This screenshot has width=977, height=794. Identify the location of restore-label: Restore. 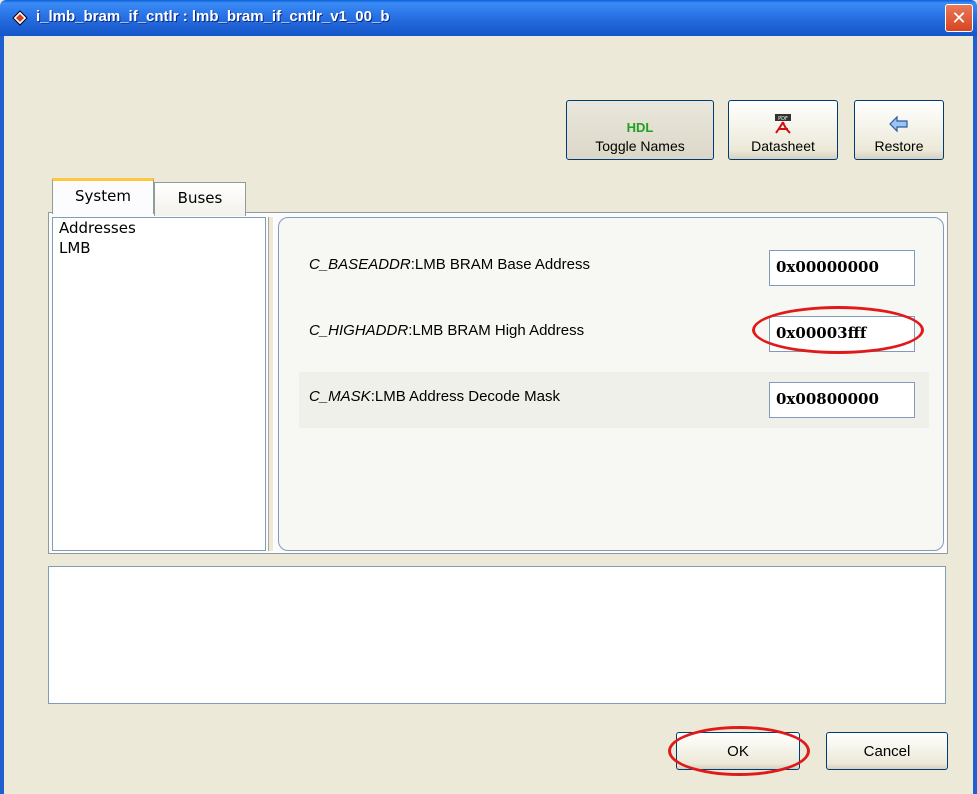
(899, 146).